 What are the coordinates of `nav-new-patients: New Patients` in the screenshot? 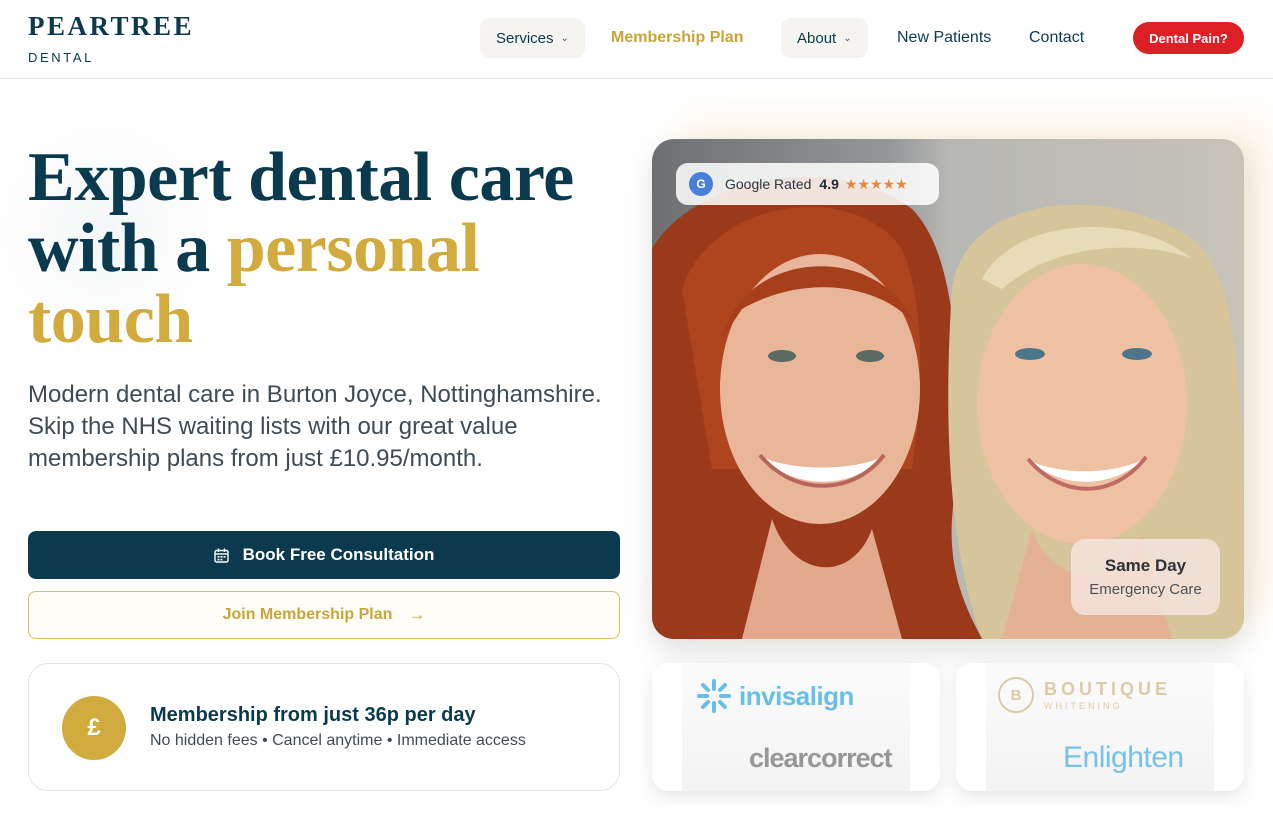 It's located at (944, 38).